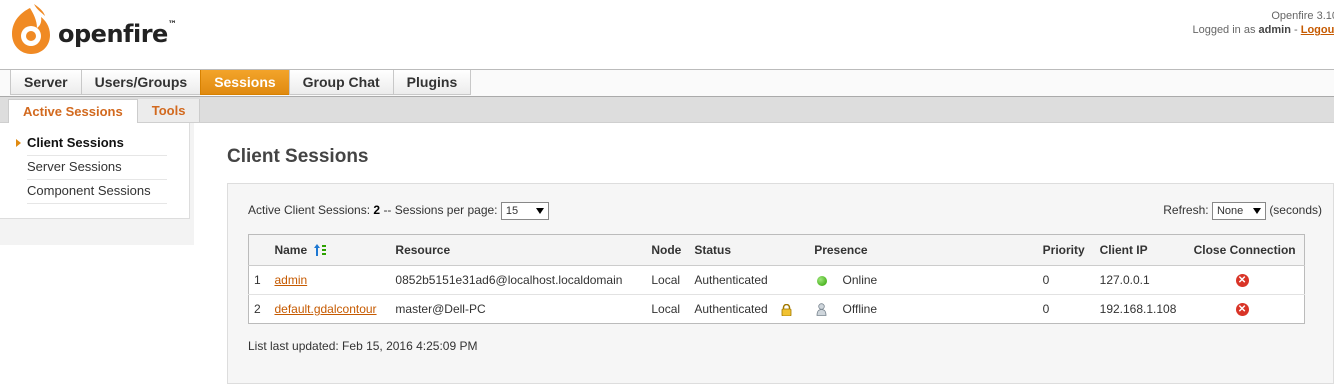 Image resolution: width=1334 pixels, height=390 pixels. I want to click on refresh-suffix: (seconds), so click(1295, 210).